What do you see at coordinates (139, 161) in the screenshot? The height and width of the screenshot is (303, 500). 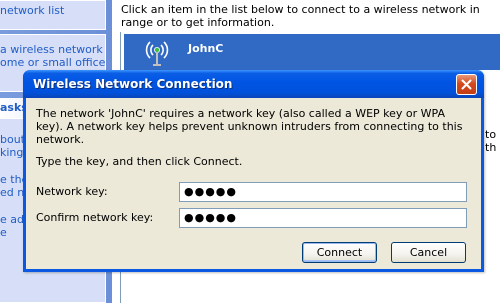 I see `dialog-prompt: Type the key, and then click Connect.` at bounding box center [139, 161].